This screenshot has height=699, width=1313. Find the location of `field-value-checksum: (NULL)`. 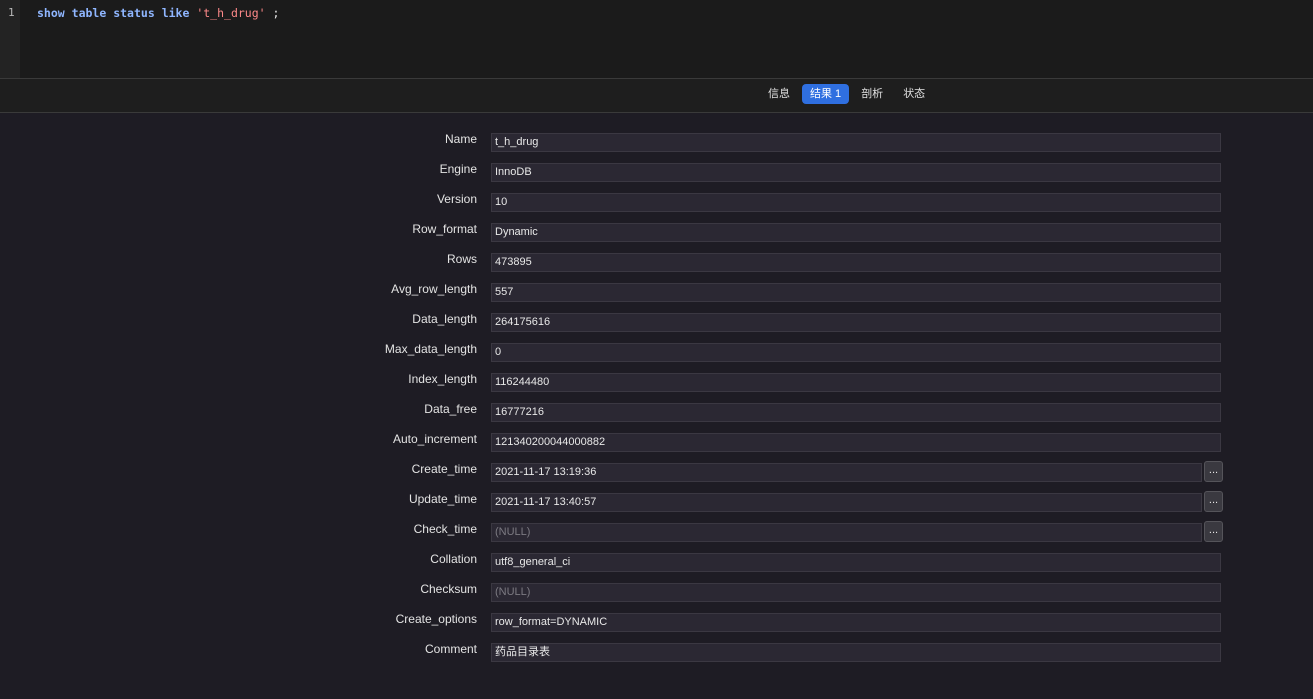

field-value-checksum: (NULL) is located at coordinates (856, 592).